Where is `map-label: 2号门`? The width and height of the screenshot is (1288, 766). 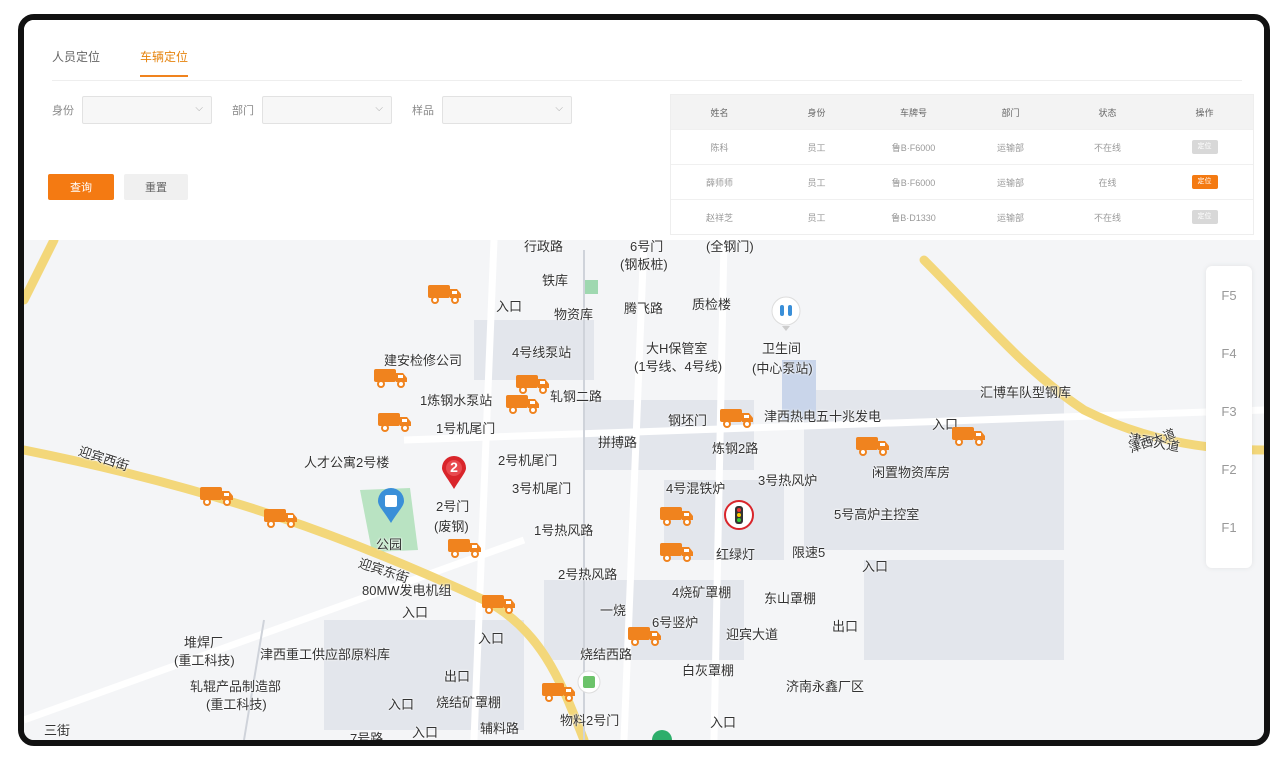
map-label: 2号门 is located at coordinates (453, 506).